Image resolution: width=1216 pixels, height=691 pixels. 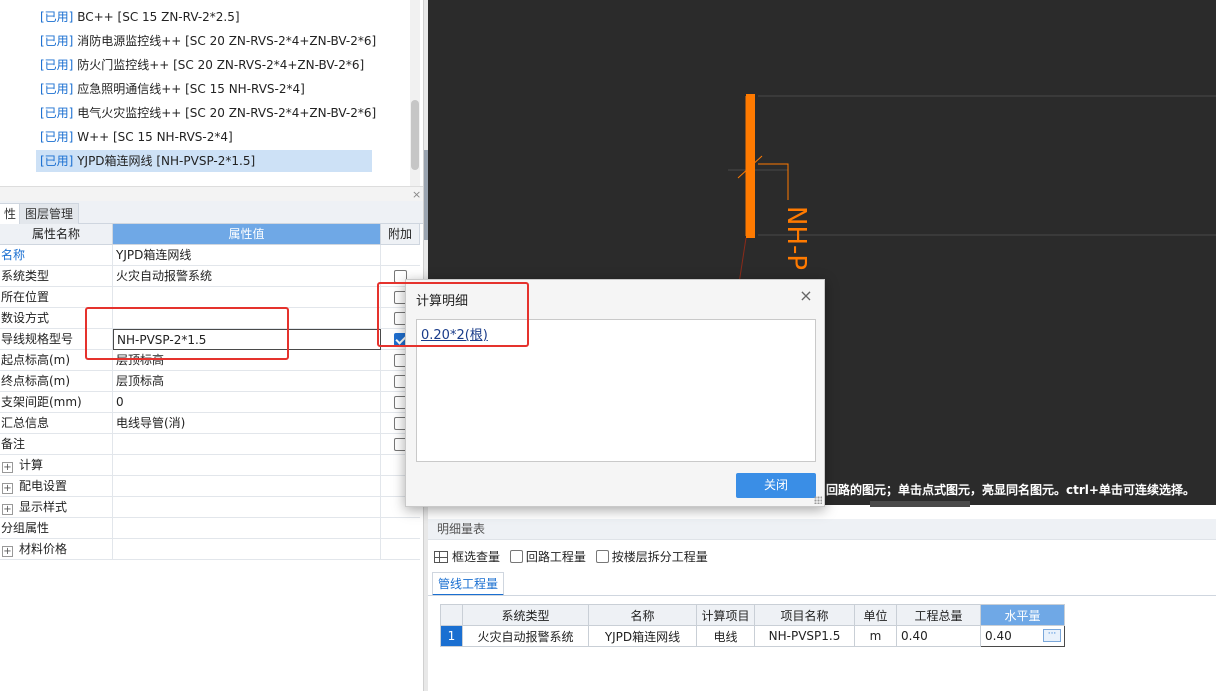 I want to click on property-row: 支架间距(mm) 0, so click(x=210, y=402).